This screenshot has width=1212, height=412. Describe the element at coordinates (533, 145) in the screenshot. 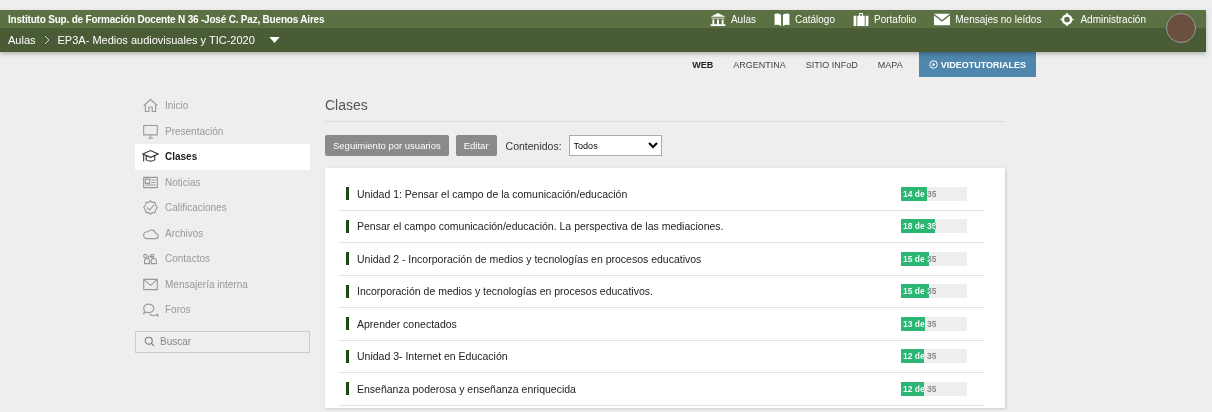

I see `filter-label: Contenidos:` at that location.